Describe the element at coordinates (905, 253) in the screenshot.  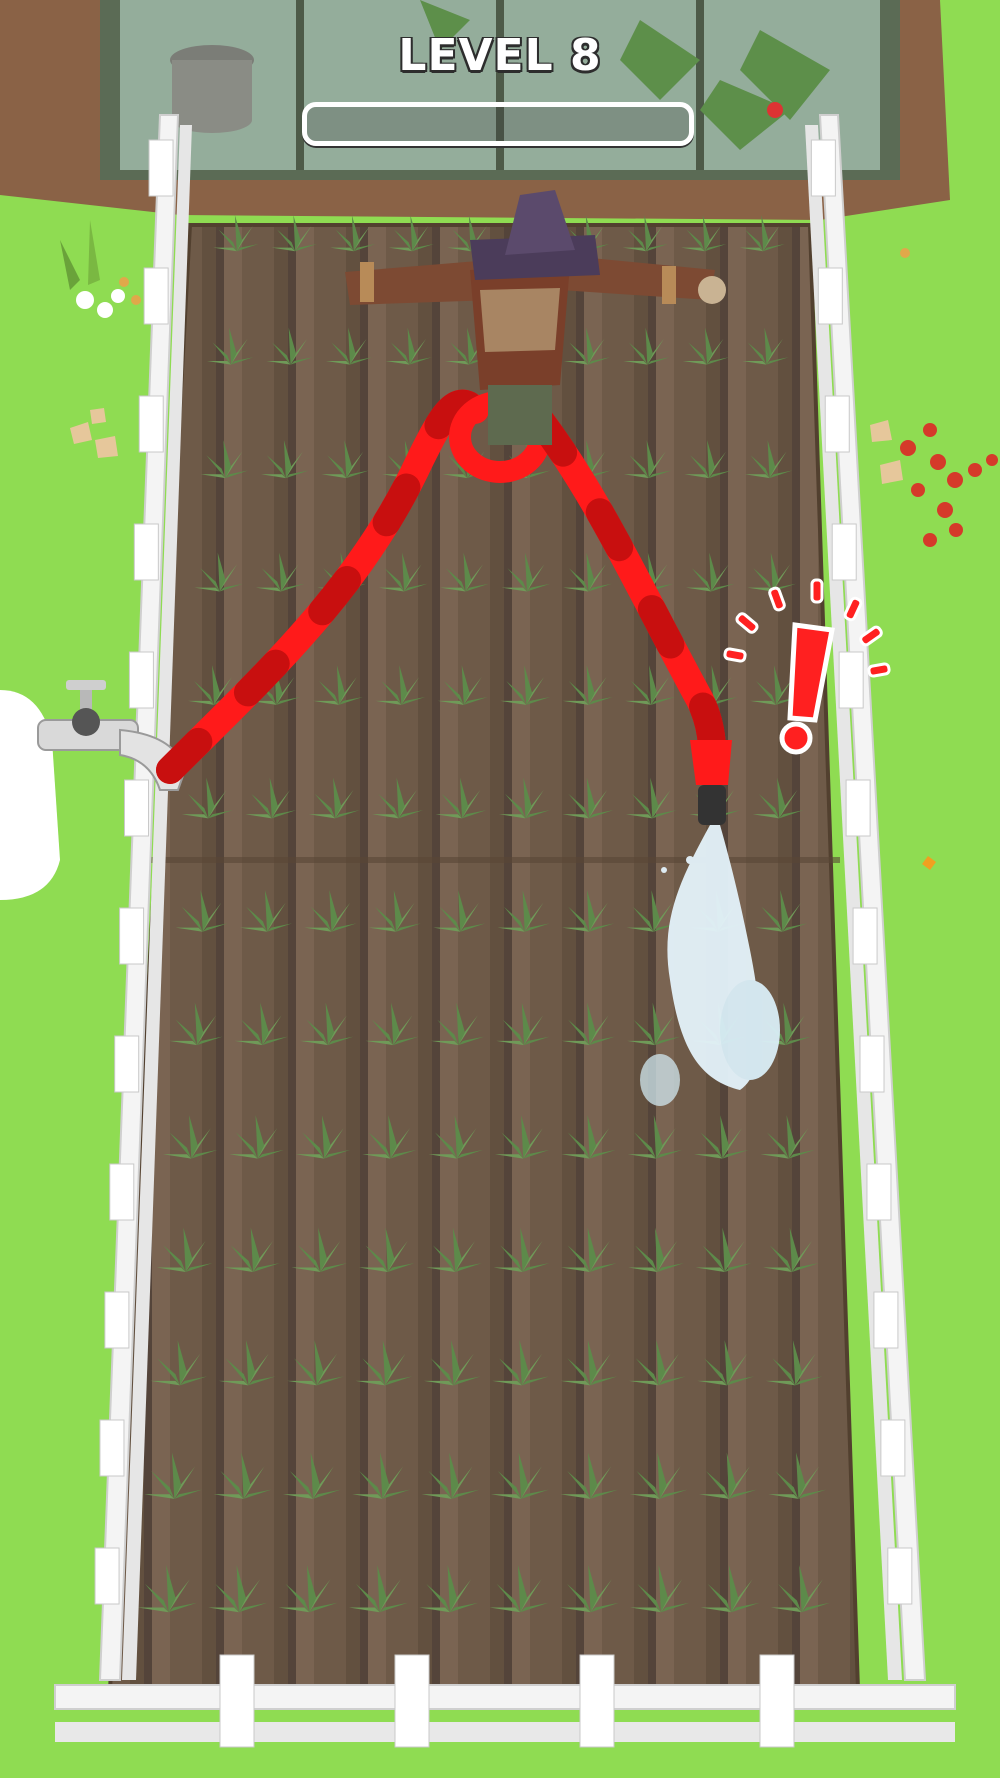
I see `small-flower` at that location.